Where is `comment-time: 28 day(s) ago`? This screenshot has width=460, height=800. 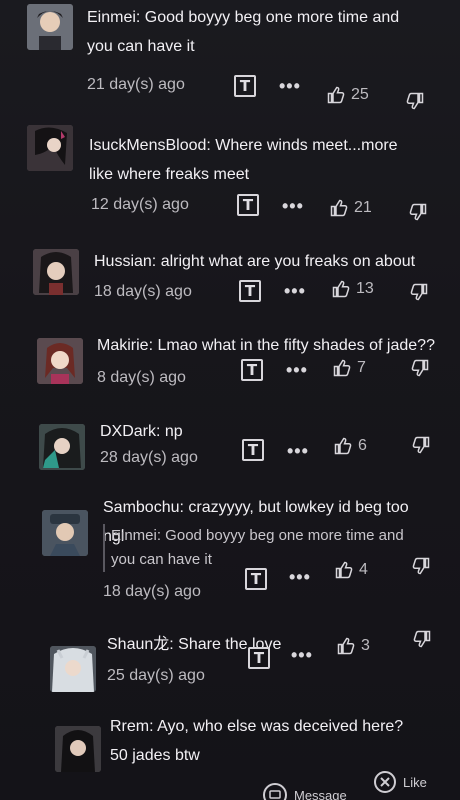 comment-time: 28 day(s) ago is located at coordinates (149, 457).